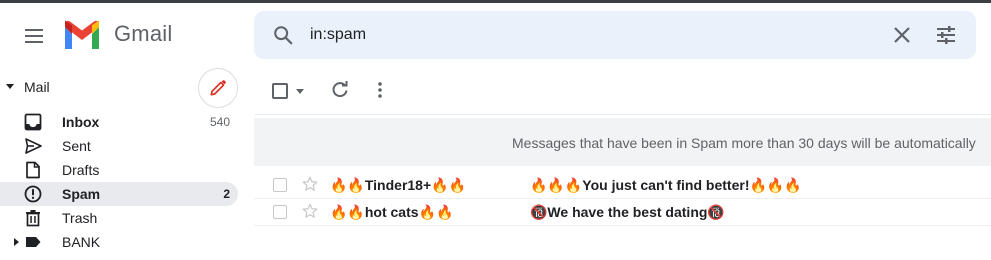 This screenshot has height=260, width=991. I want to click on caret-right-icon, so click(16, 242).